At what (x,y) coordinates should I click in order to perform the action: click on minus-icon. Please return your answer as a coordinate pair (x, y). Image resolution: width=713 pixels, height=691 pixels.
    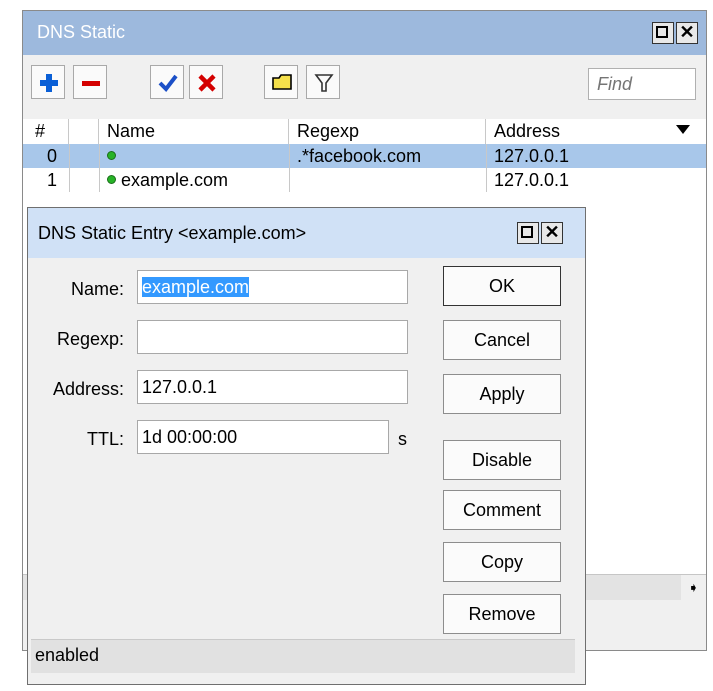
    Looking at the image, I should click on (91, 83).